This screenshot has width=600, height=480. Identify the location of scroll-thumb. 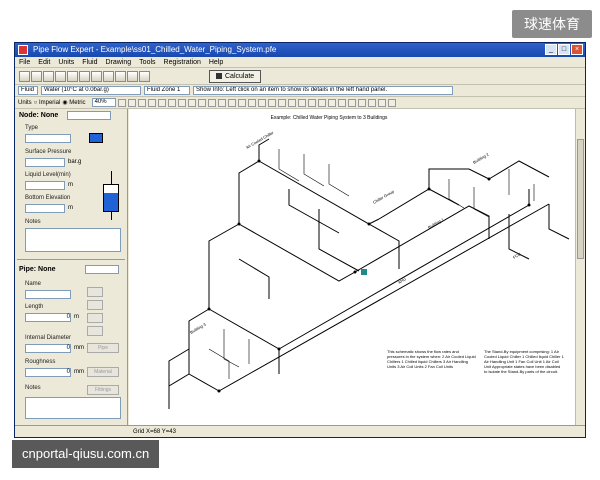
(580, 199).